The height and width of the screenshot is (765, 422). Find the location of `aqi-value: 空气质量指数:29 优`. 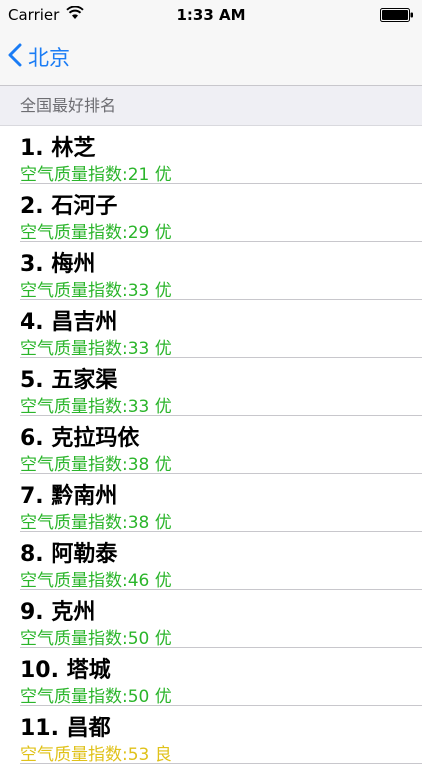

aqi-value: 空气质量指数:29 优 is located at coordinates (96, 233).